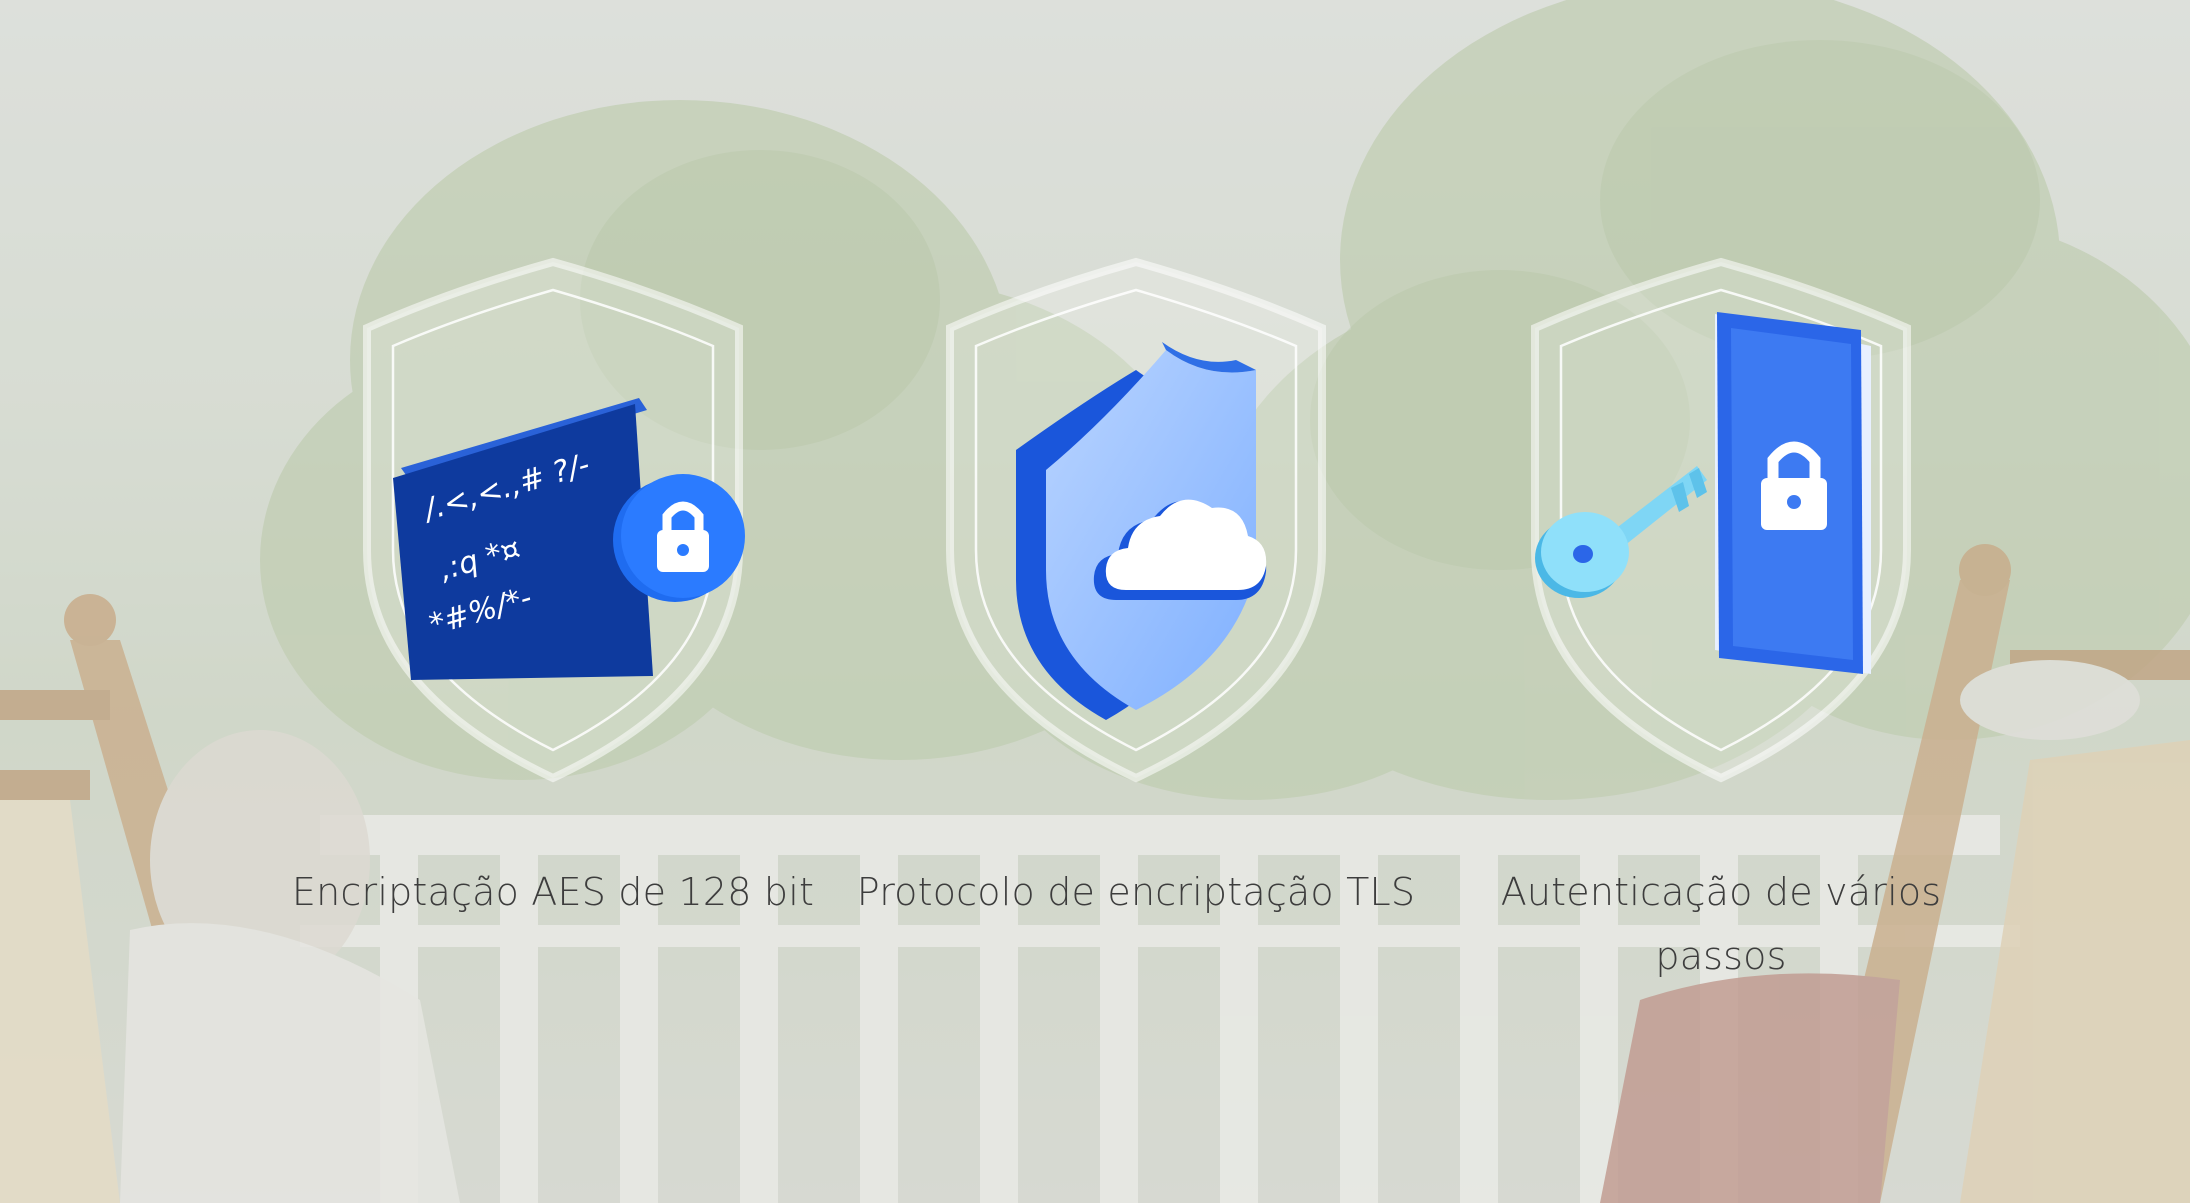 The image size is (2190, 1203). I want to click on aes-encryption-icon: /.<,<.,# ?/- ,:q *¤ *#%/*-, so click(554, 520).